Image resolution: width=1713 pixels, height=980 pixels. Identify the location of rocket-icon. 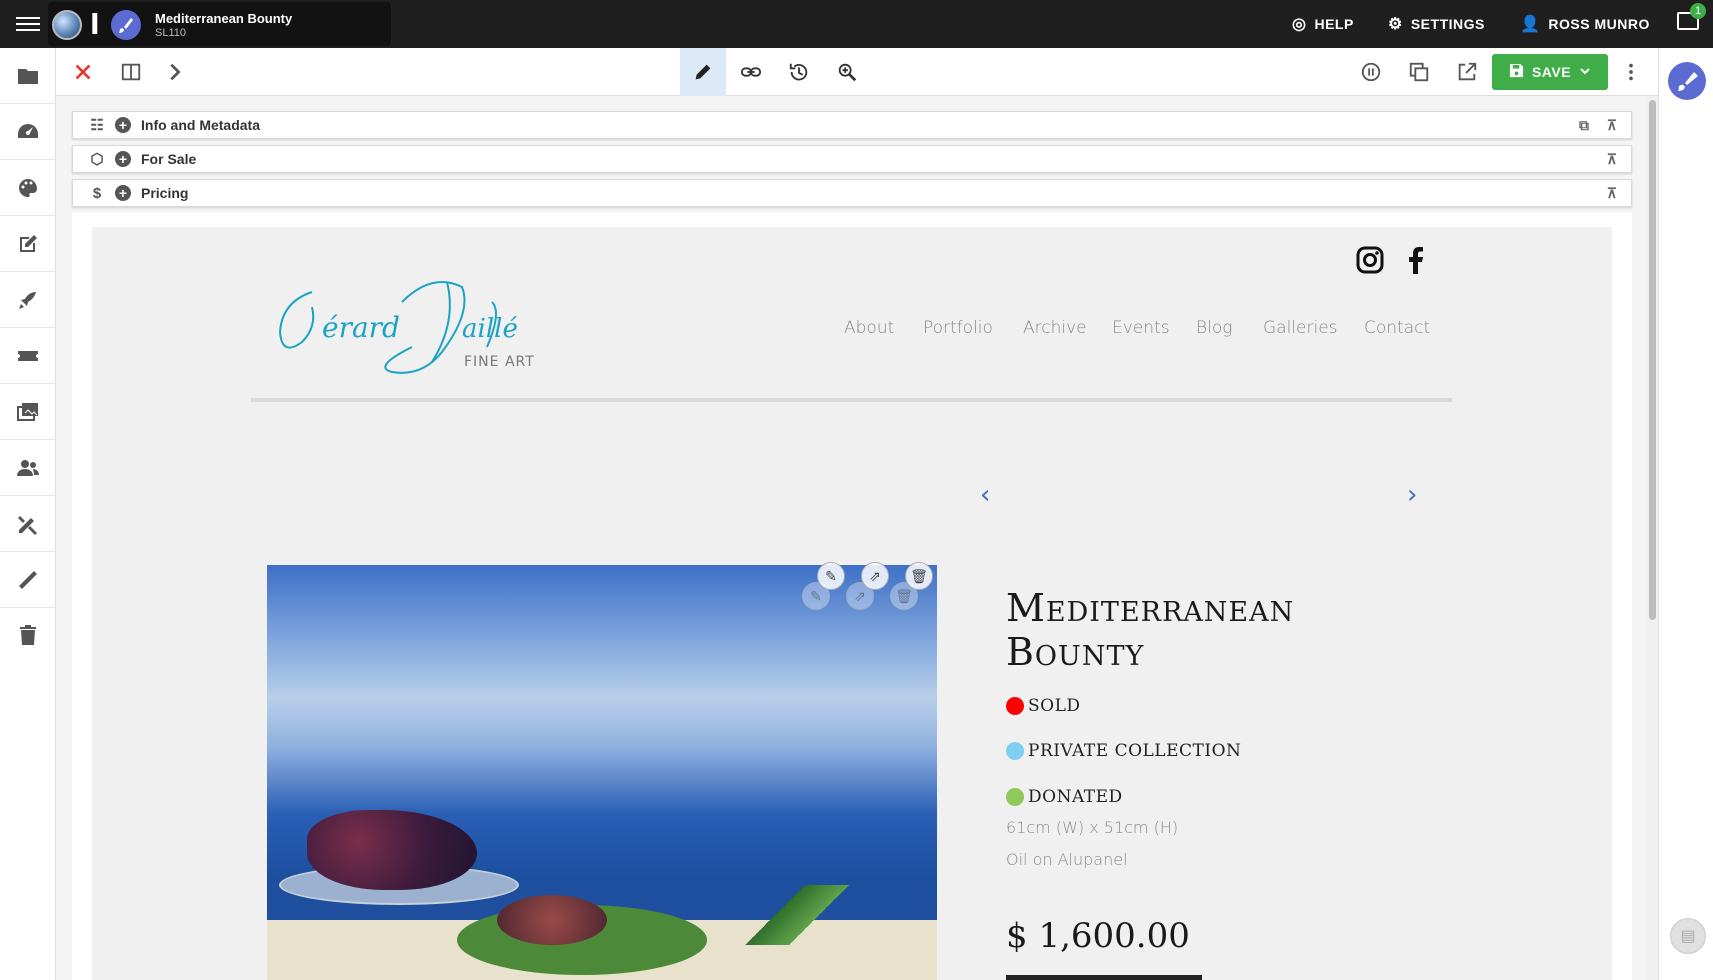
(28, 300).